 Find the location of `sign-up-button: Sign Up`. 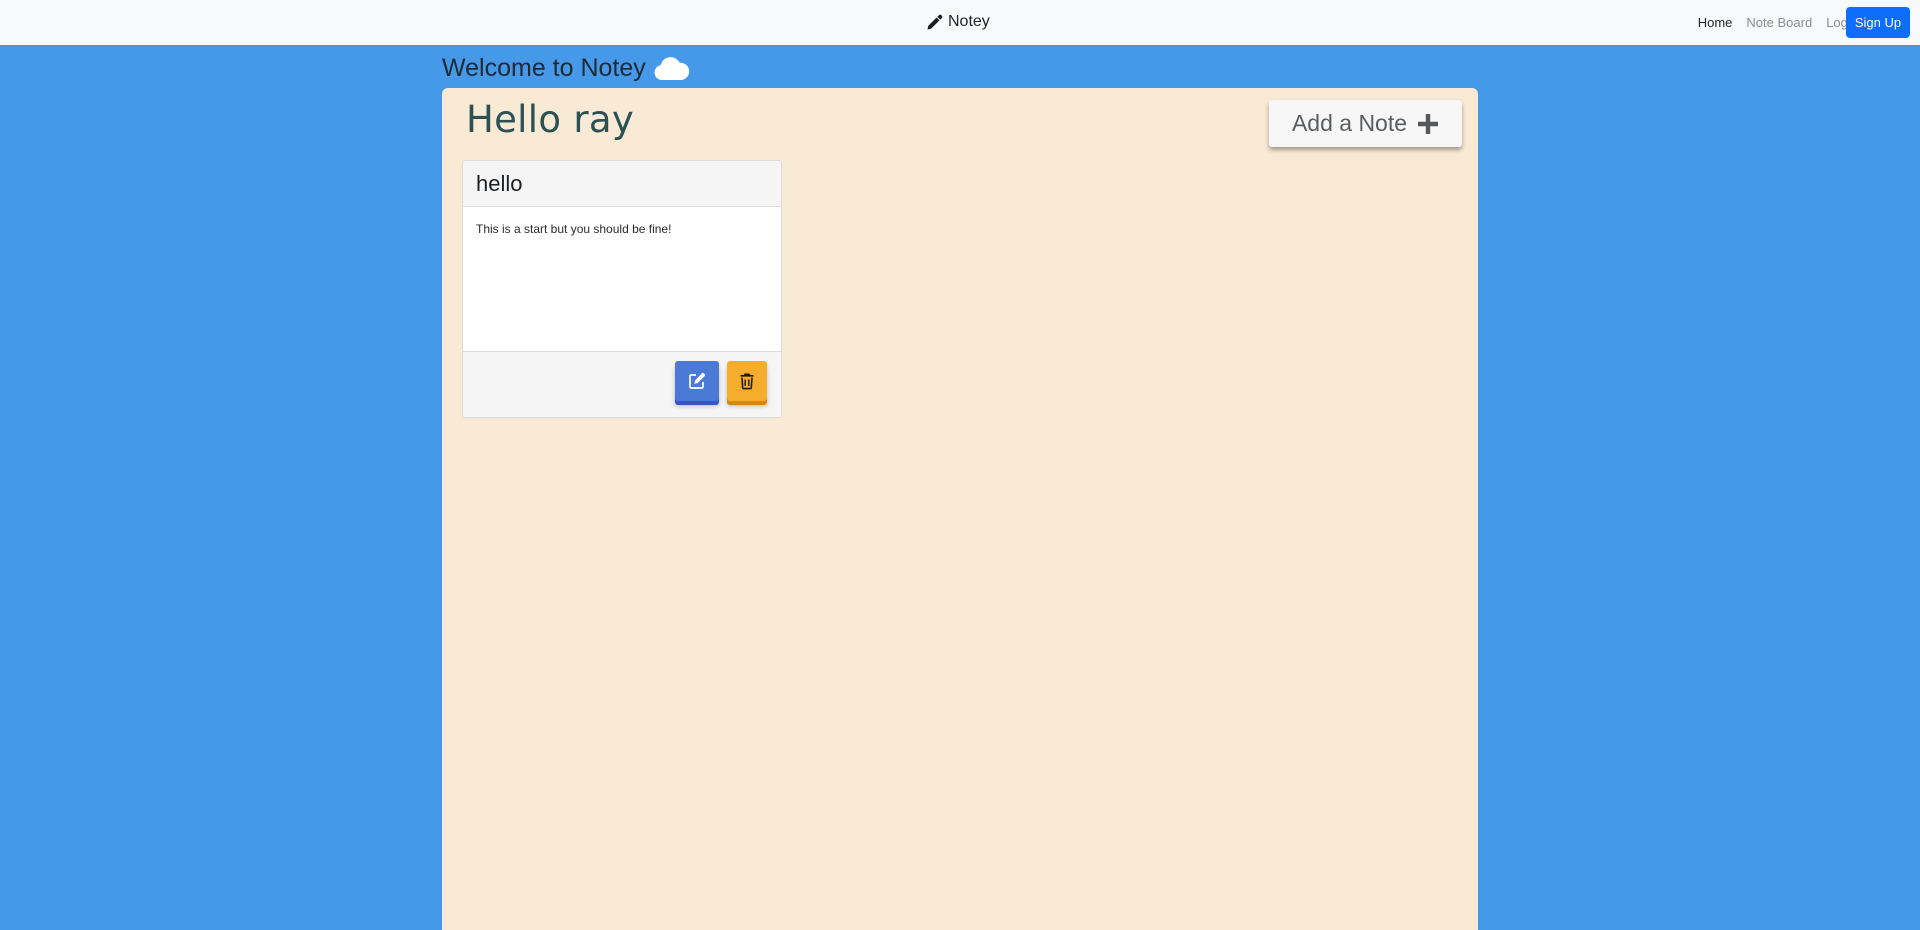

sign-up-button: Sign Up is located at coordinates (1878, 22).